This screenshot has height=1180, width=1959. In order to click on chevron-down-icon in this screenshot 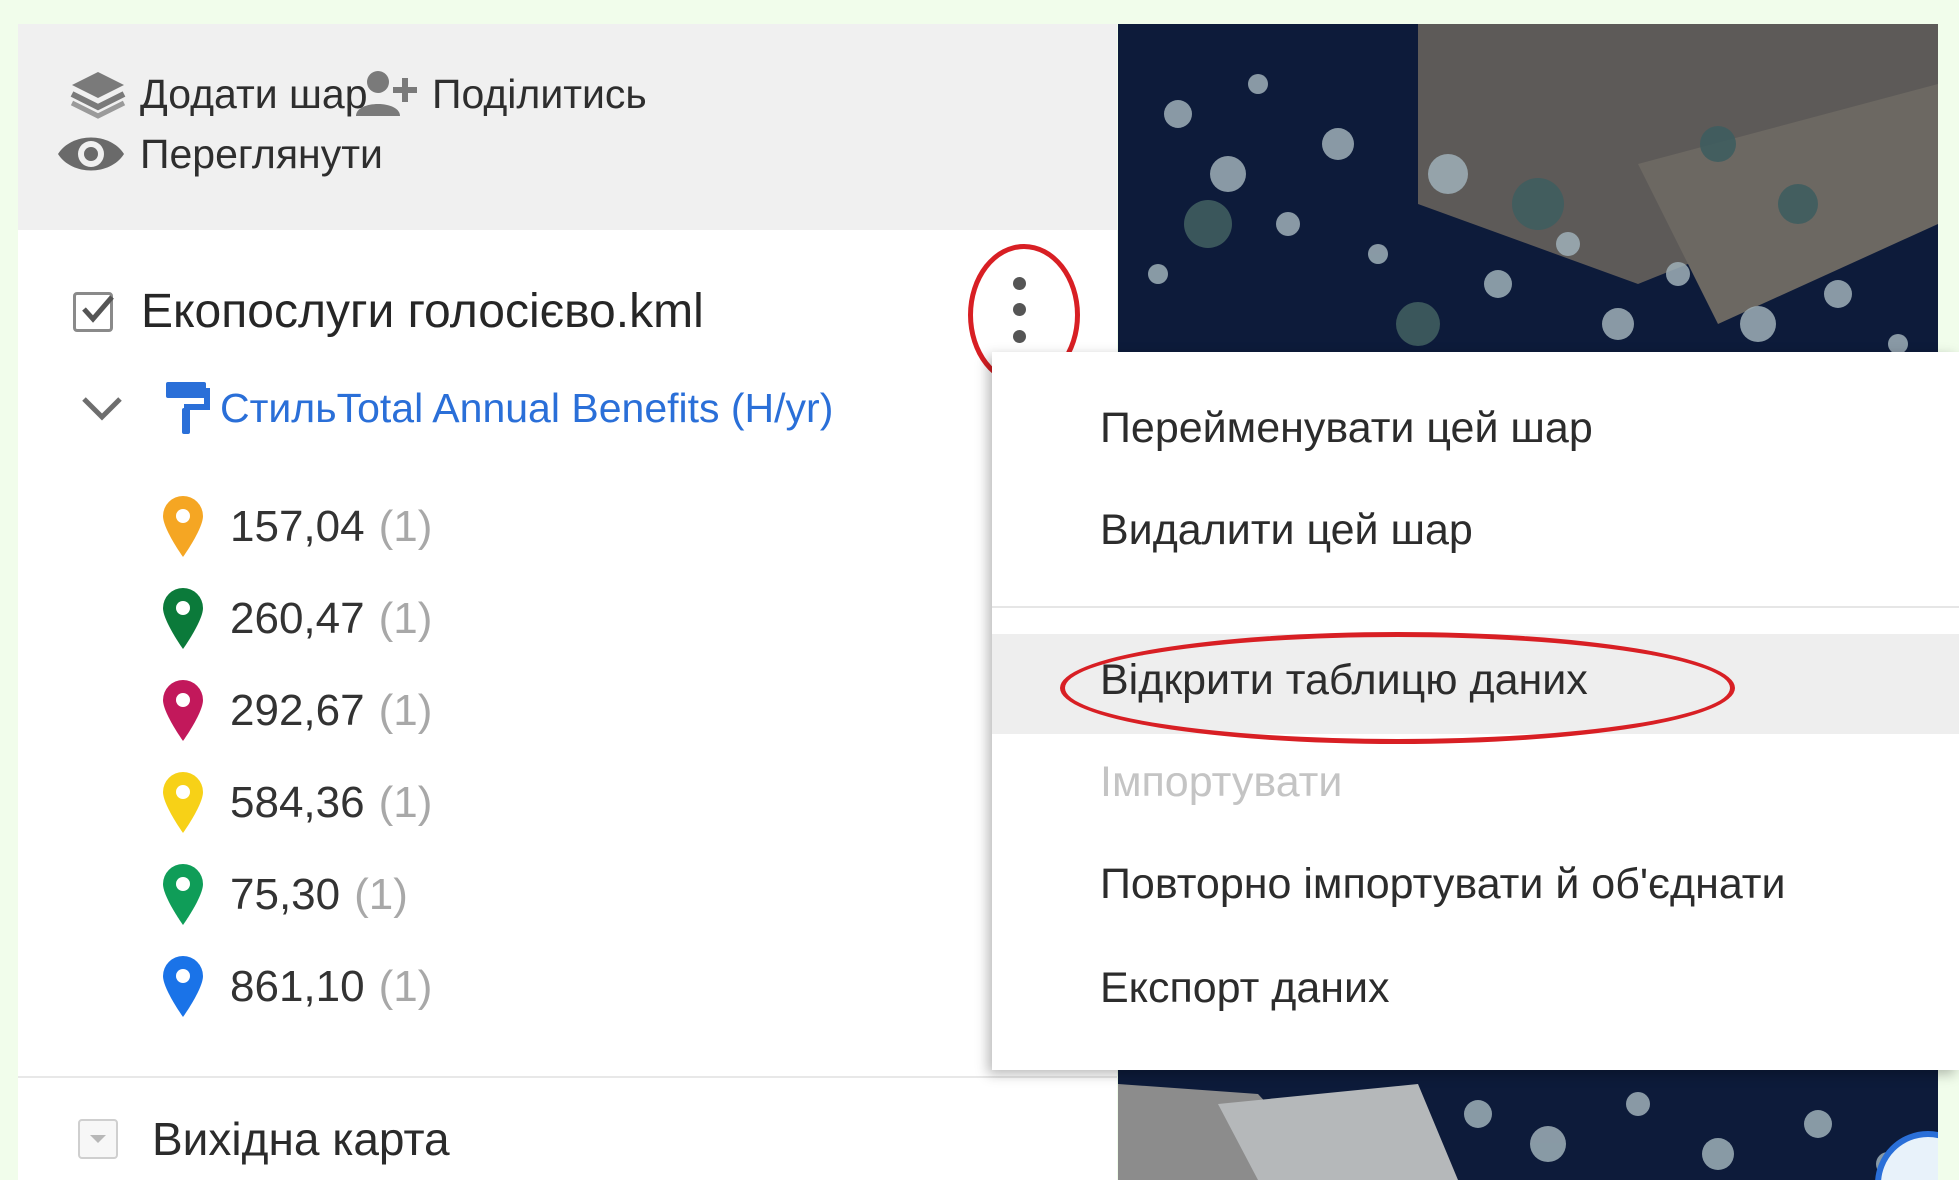, I will do `click(102, 408)`.